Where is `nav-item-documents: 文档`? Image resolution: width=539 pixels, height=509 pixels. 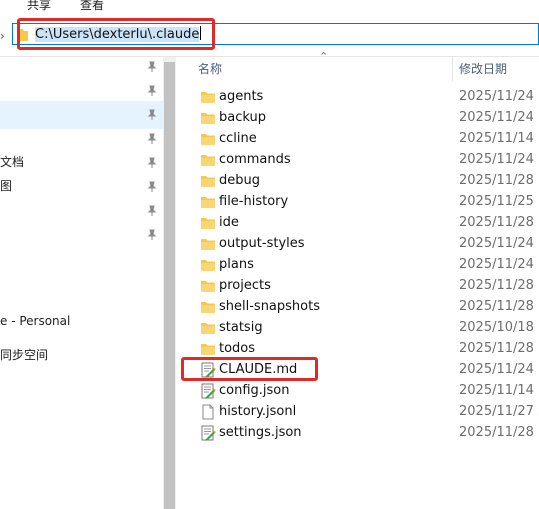
nav-item-documents: 文档 is located at coordinates (12, 161).